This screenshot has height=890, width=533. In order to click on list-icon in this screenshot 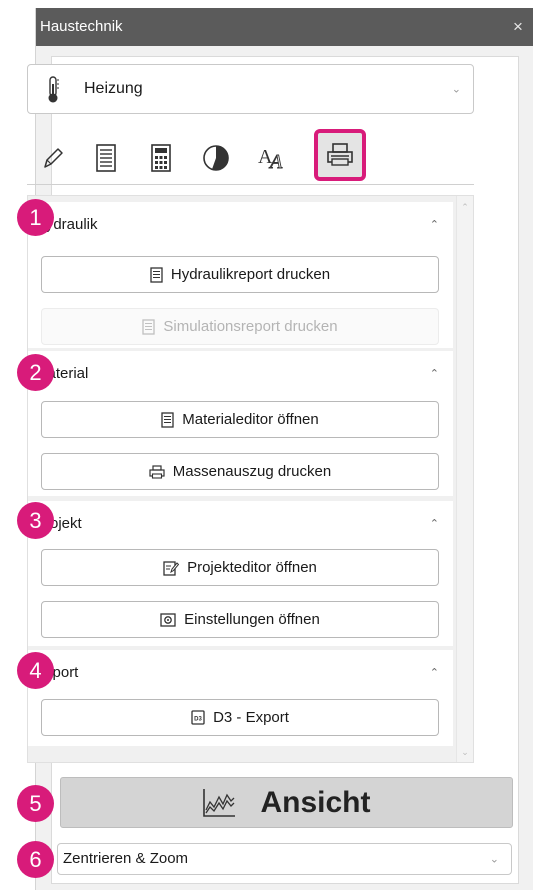, I will do `click(106, 158)`.